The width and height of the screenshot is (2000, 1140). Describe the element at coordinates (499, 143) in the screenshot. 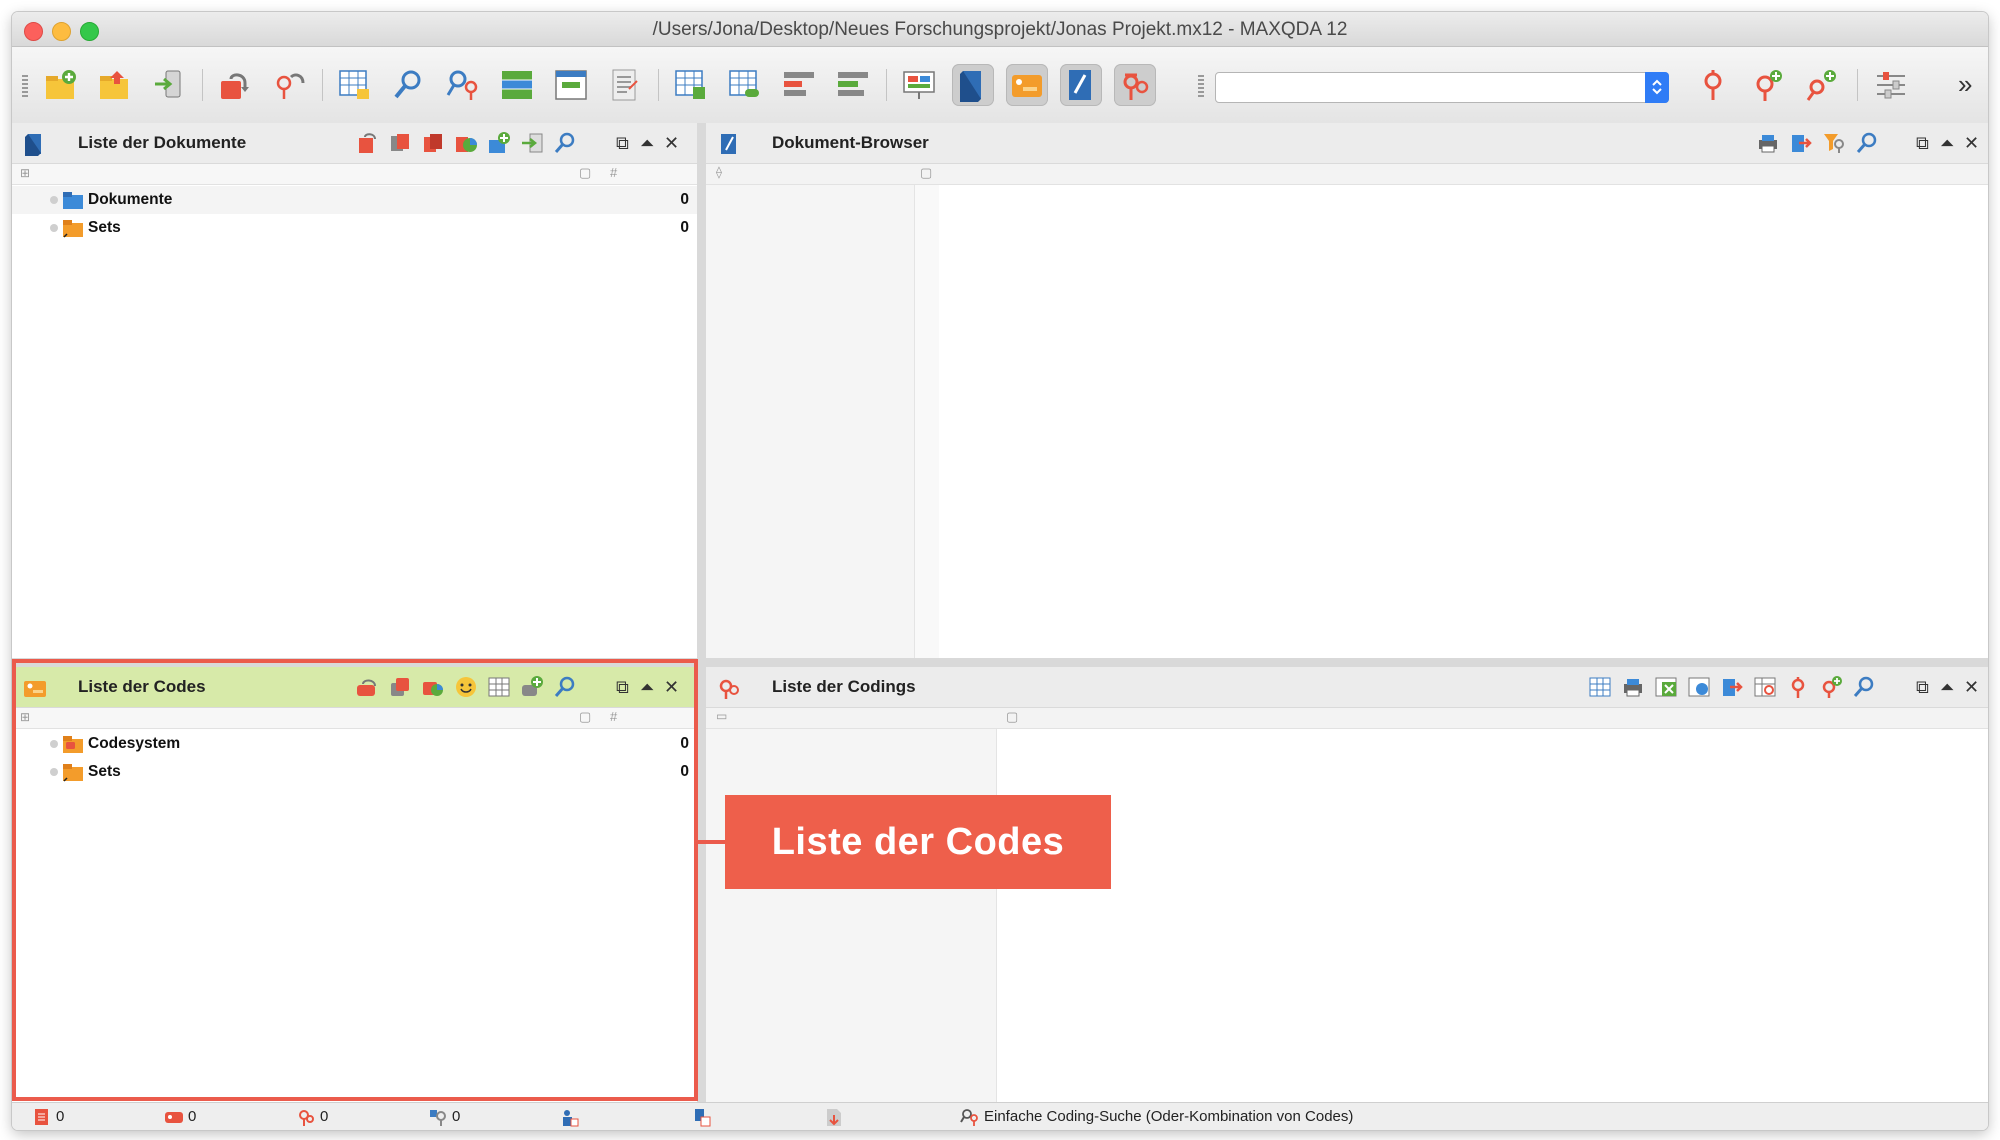

I see `new-doc-icon` at that location.